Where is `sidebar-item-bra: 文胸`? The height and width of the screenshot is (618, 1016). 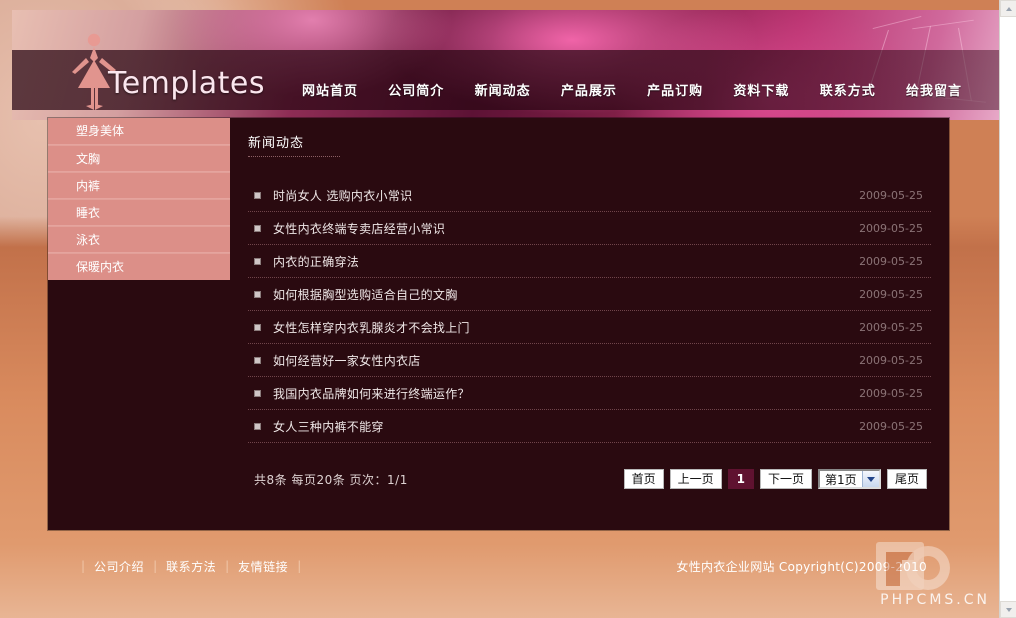
sidebar-item-bra: 文胸 is located at coordinates (139, 158).